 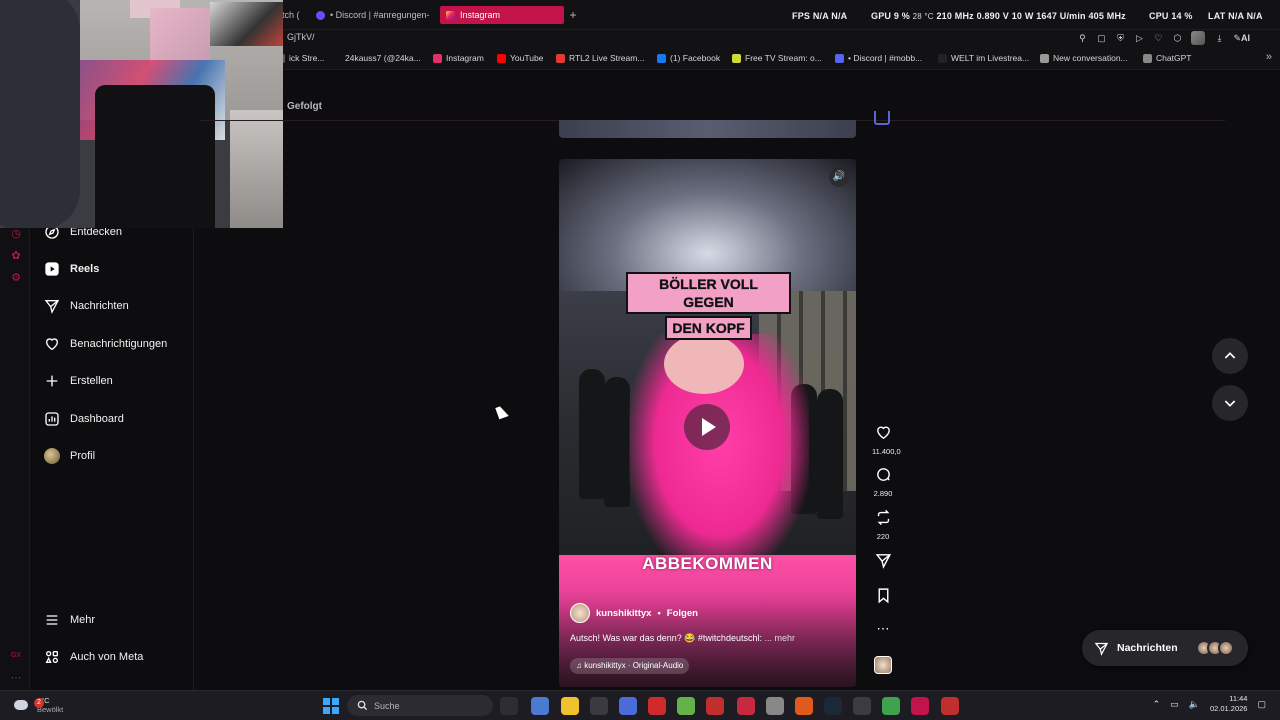 I want to click on comment-count: 2.890, so click(x=883, y=493).